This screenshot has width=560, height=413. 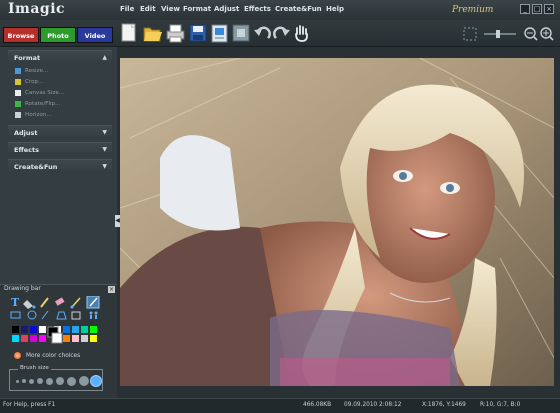 What do you see at coordinates (175, 33) in the screenshot?
I see `print-icon` at bounding box center [175, 33].